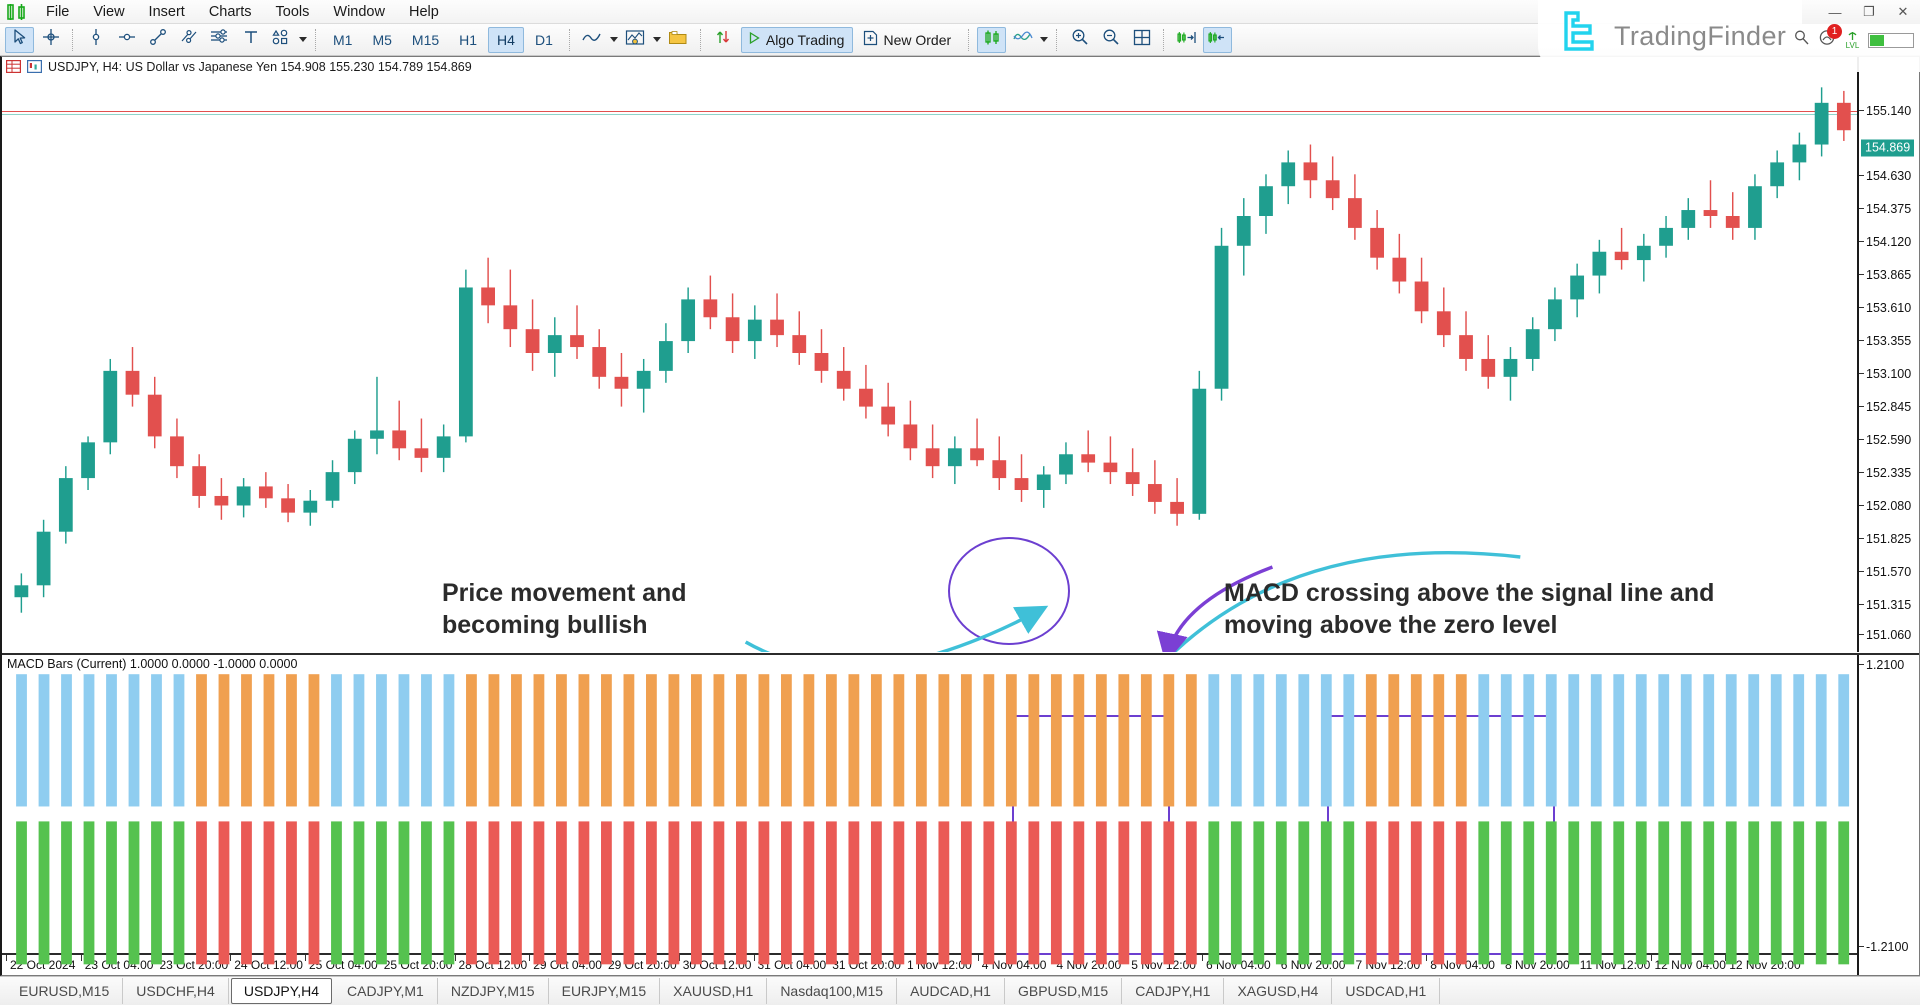 The image size is (1920, 1005). Describe the element at coordinates (1186, 40) in the screenshot. I see `scroll-to-end-button` at that location.